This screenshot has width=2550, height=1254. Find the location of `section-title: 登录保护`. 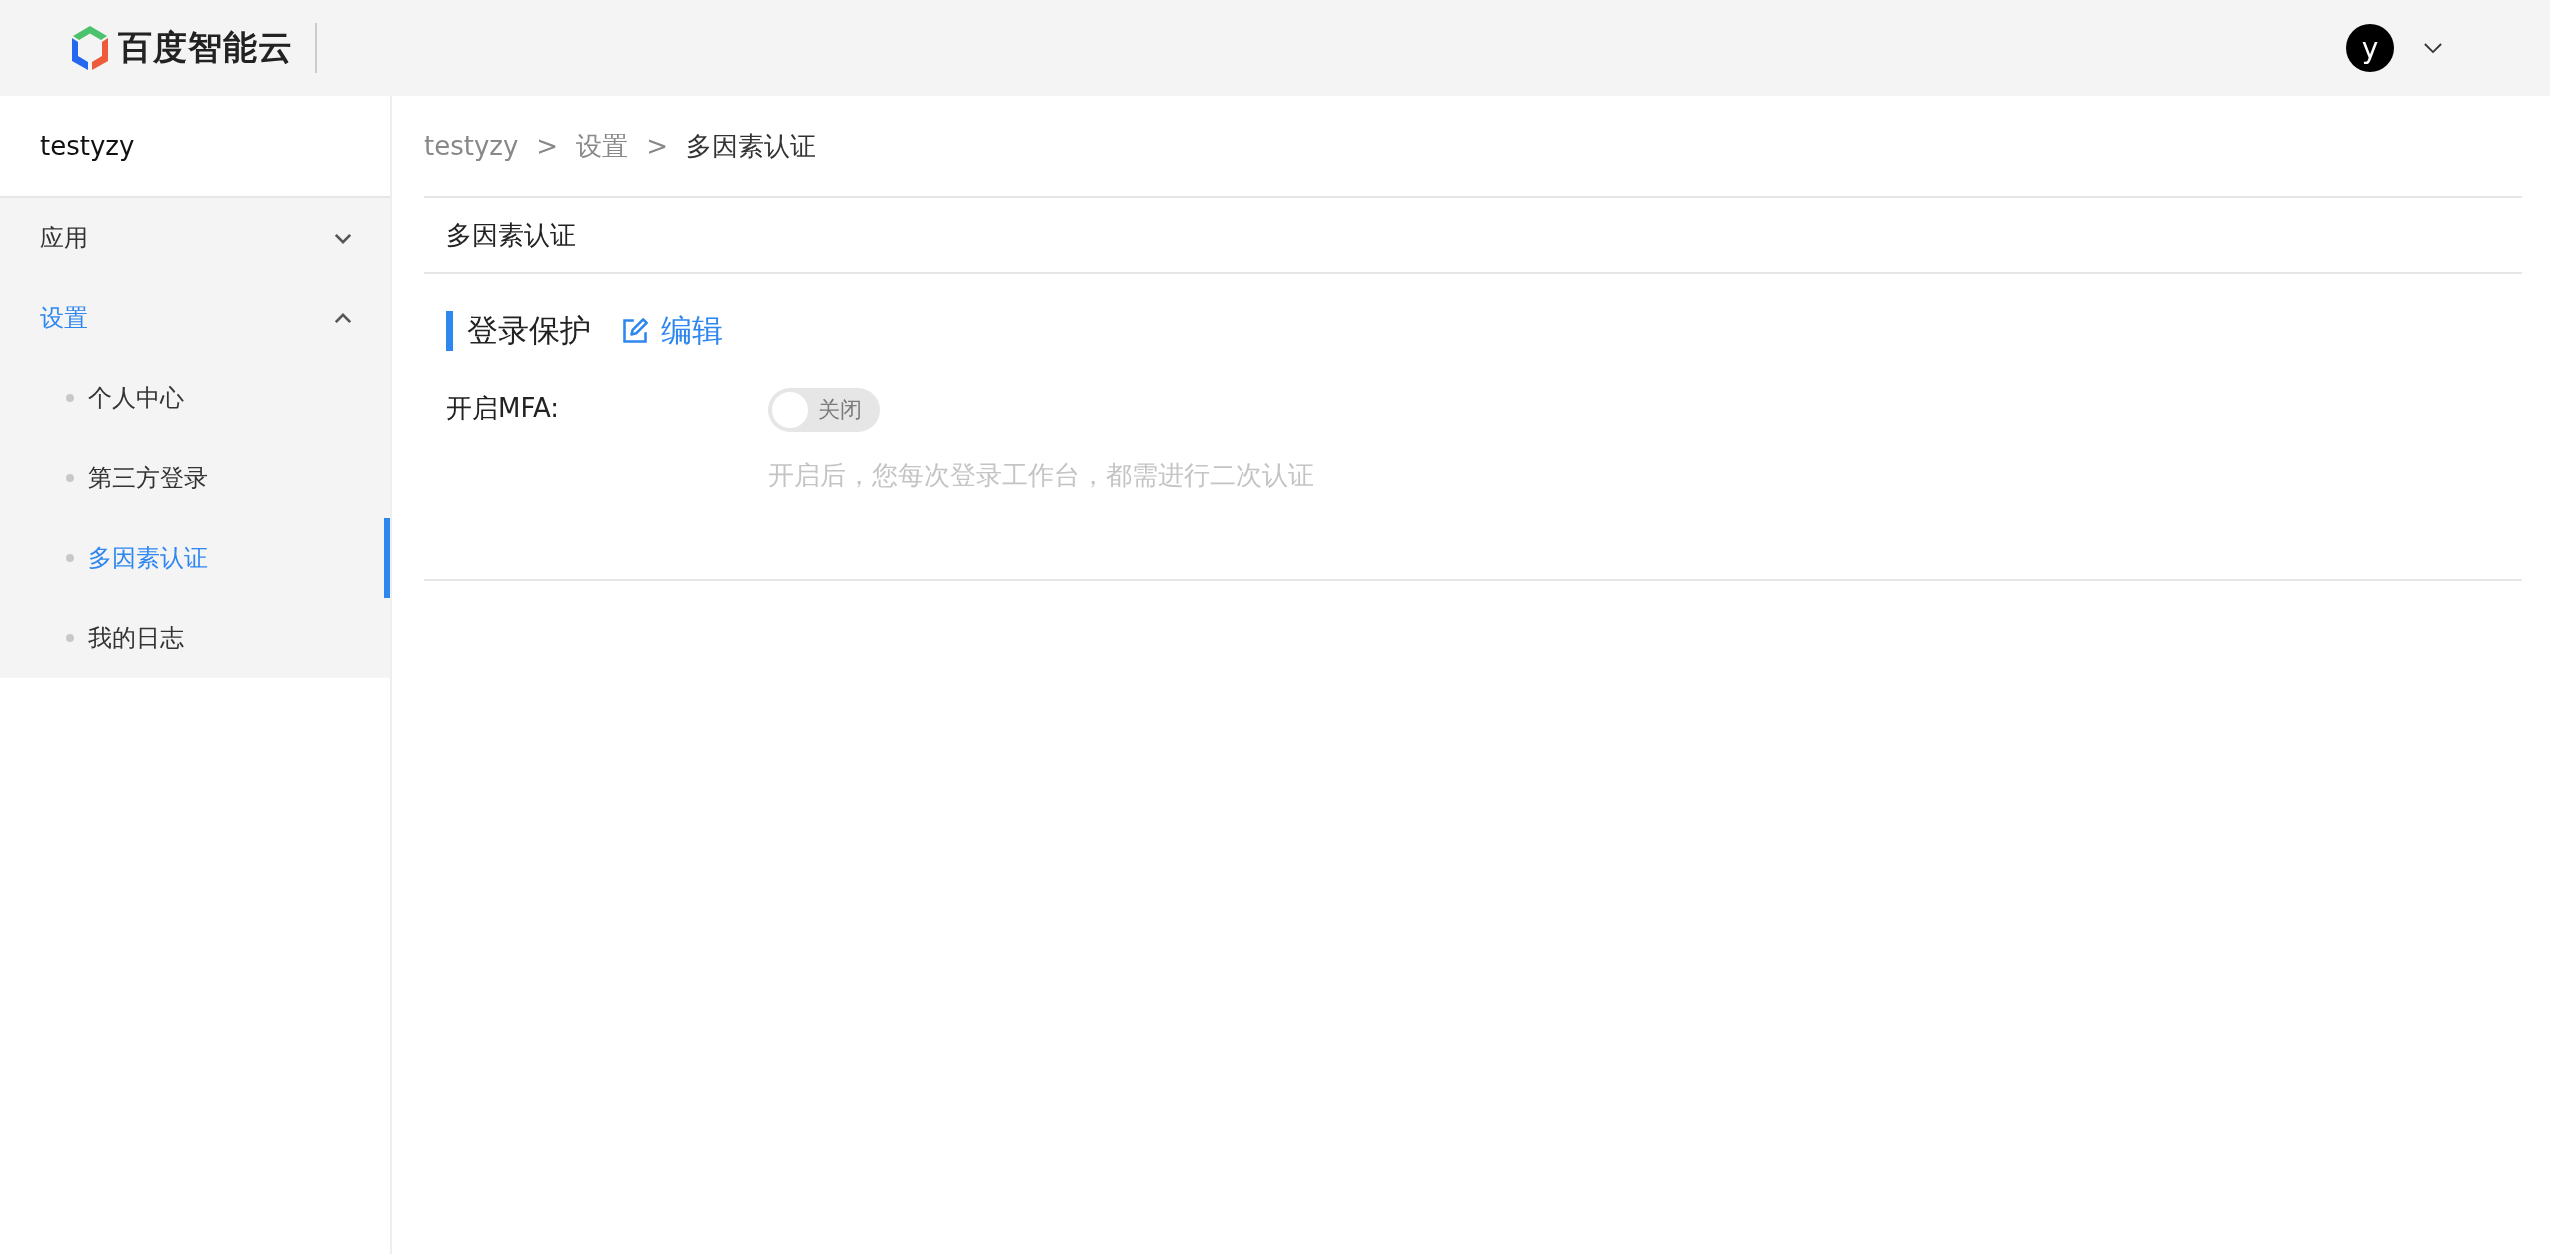

section-title: 登录保护 is located at coordinates (529, 330).